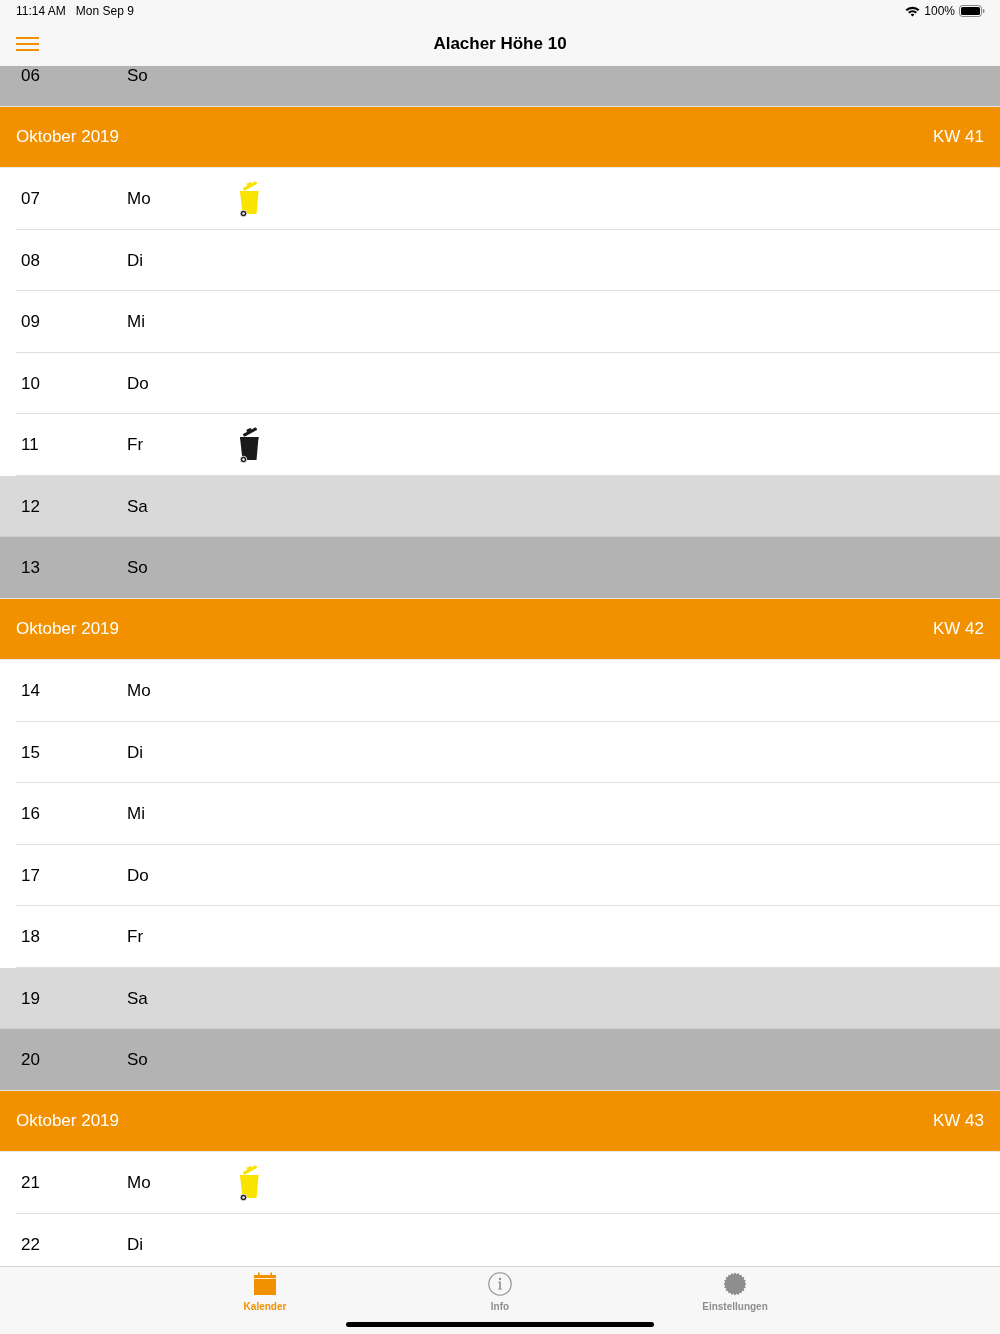  I want to click on day-number: 06, so click(31, 76).